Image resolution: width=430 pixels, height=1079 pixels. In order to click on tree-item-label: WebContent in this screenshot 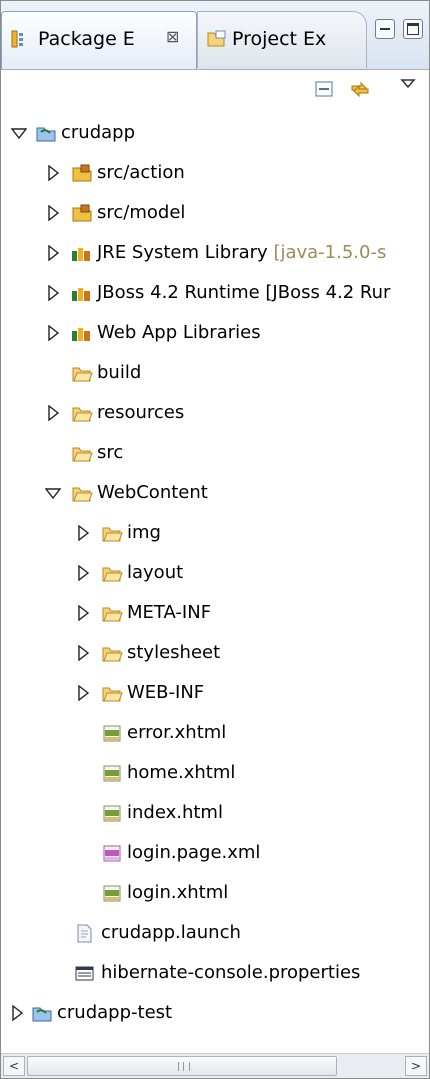, I will do `click(152, 492)`.